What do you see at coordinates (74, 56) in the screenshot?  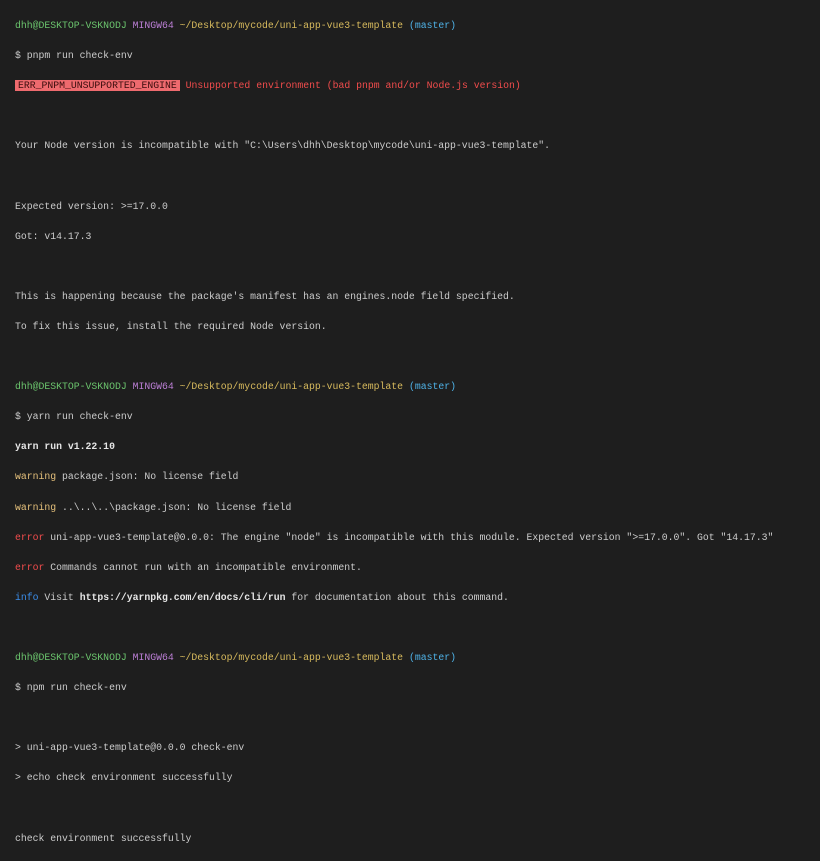 I see `command-line: $ pnpm run check-env` at bounding box center [74, 56].